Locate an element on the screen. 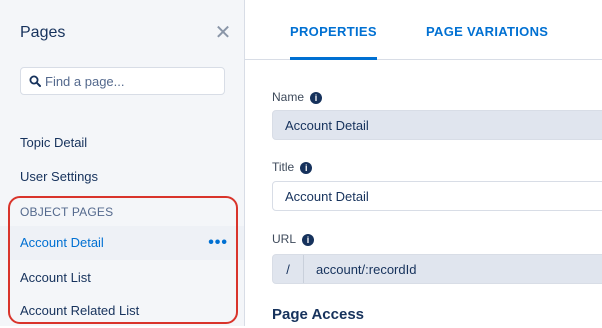 The image size is (602, 328). search-icon is located at coordinates (35, 81).